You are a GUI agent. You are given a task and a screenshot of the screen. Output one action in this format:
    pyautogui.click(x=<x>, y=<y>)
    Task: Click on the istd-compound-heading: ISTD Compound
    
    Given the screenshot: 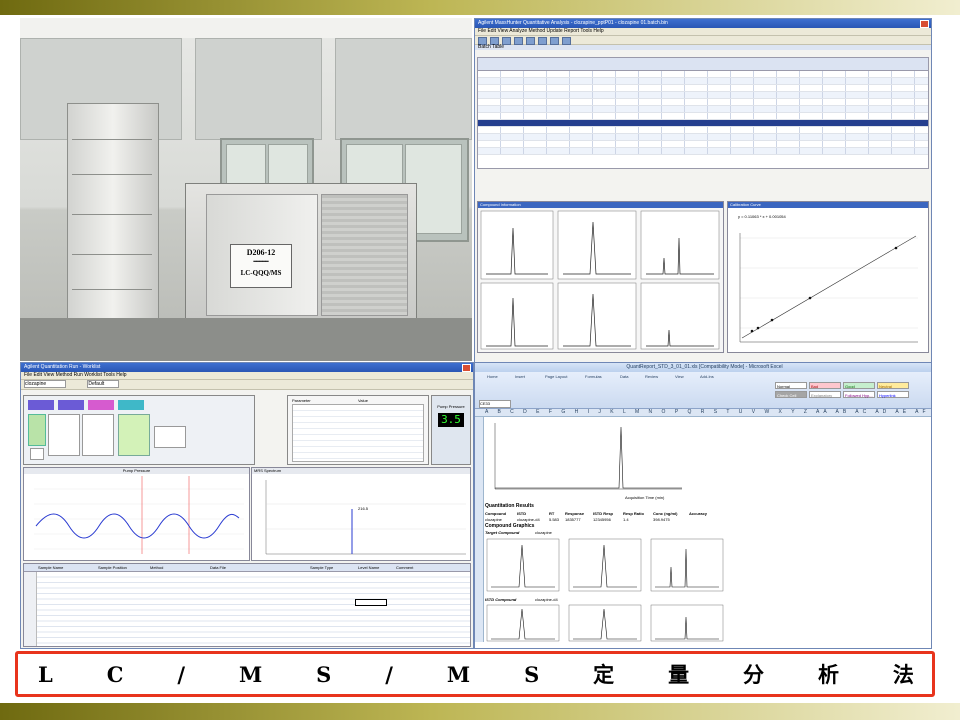 What is the action you would take?
    pyautogui.click(x=501, y=599)
    